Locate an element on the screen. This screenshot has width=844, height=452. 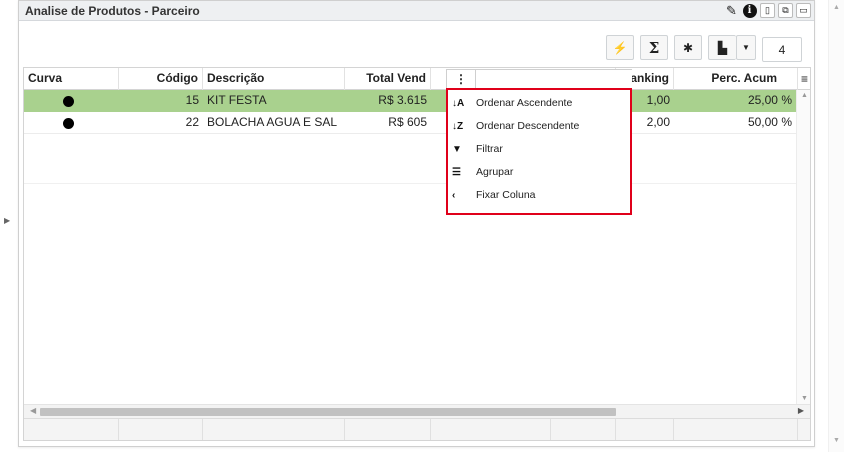
pencil-icon: ✎ is located at coordinates (731, 10).